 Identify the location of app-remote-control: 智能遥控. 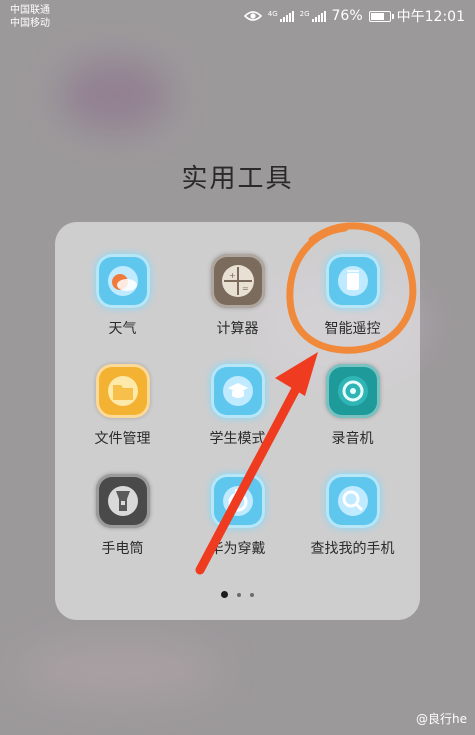
(352, 296).